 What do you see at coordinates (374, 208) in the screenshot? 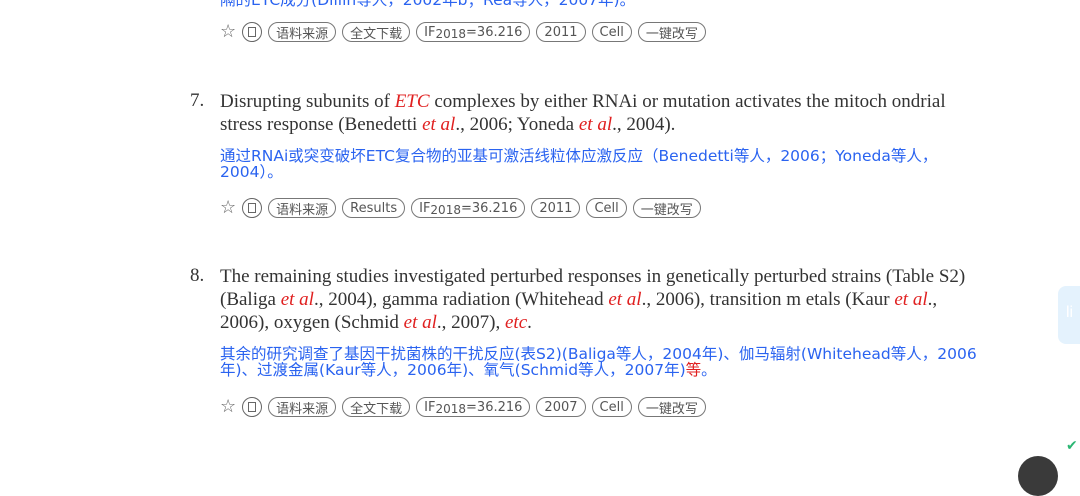
I see `results-section-badge: Results` at bounding box center [374, 208].